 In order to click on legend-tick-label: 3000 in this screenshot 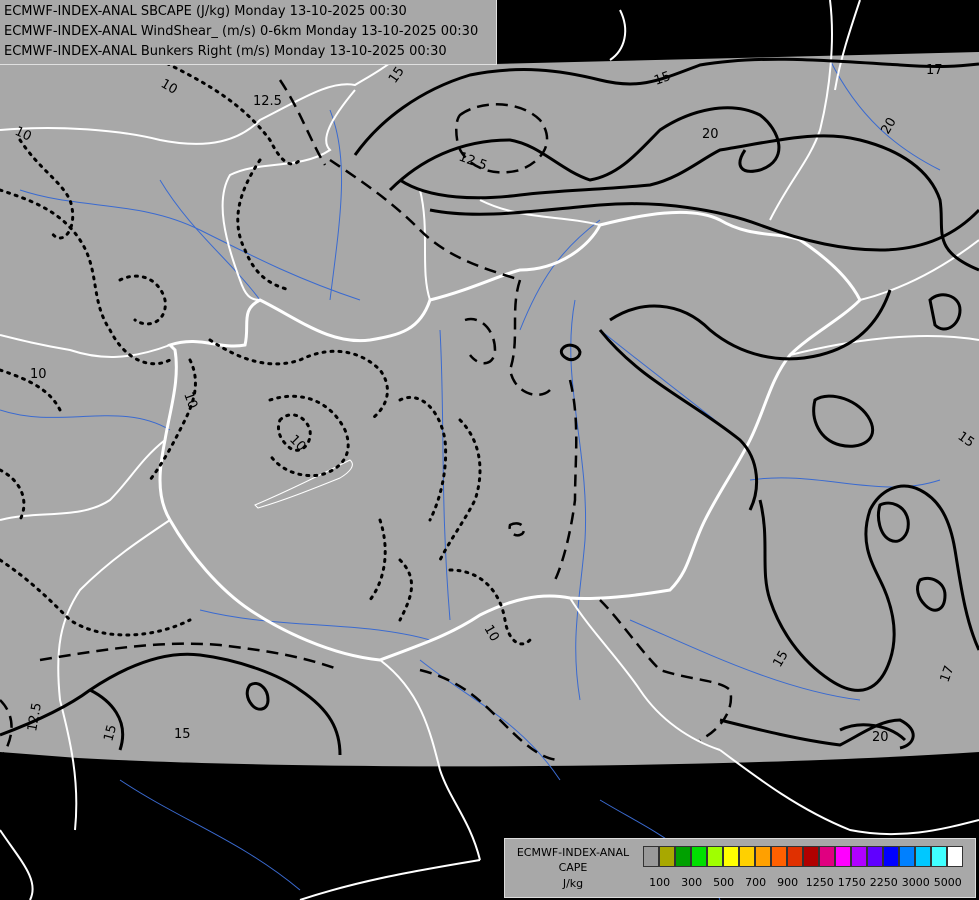, I will do `click(915, 882)`.